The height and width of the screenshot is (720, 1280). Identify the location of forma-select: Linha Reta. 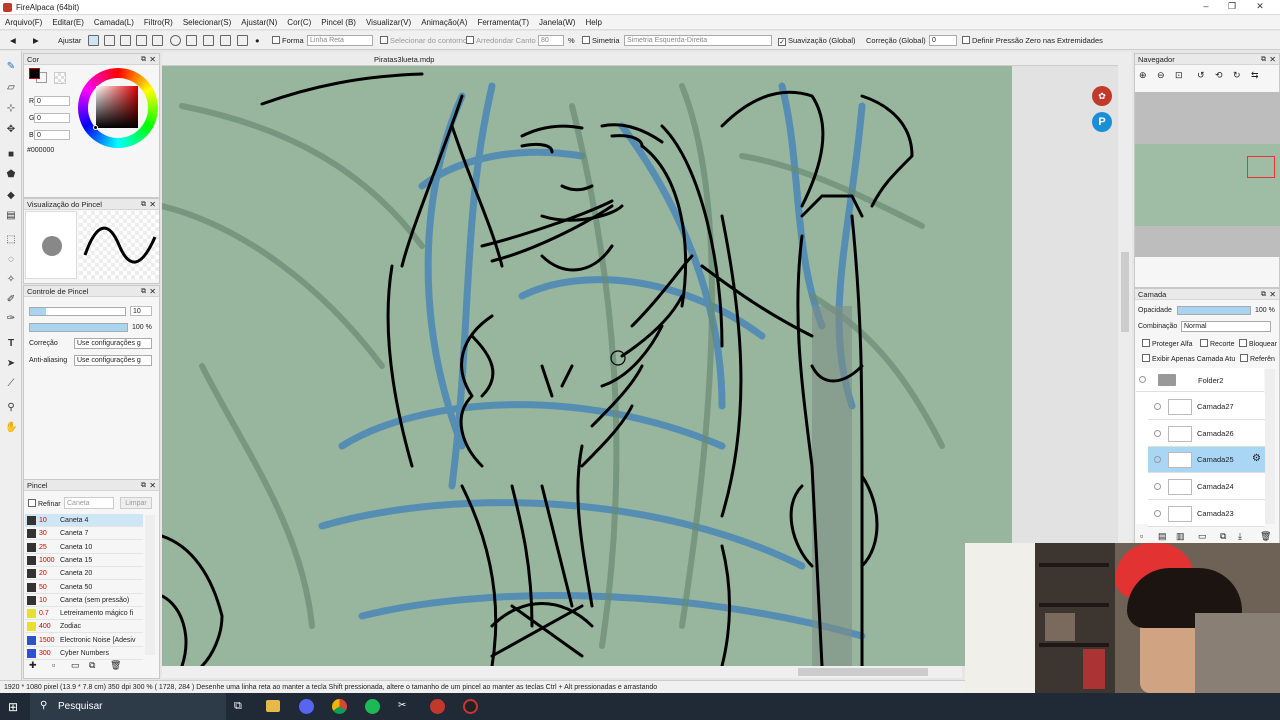
(340, 40).